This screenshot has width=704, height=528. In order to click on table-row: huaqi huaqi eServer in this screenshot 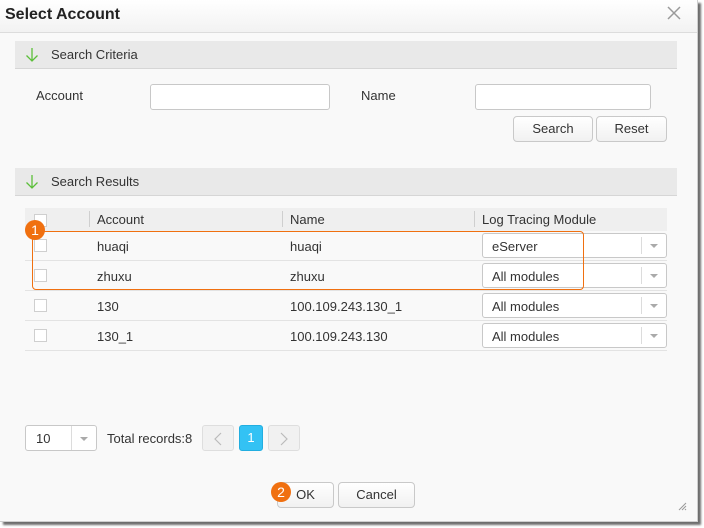, I will do `click(346, 246)`.